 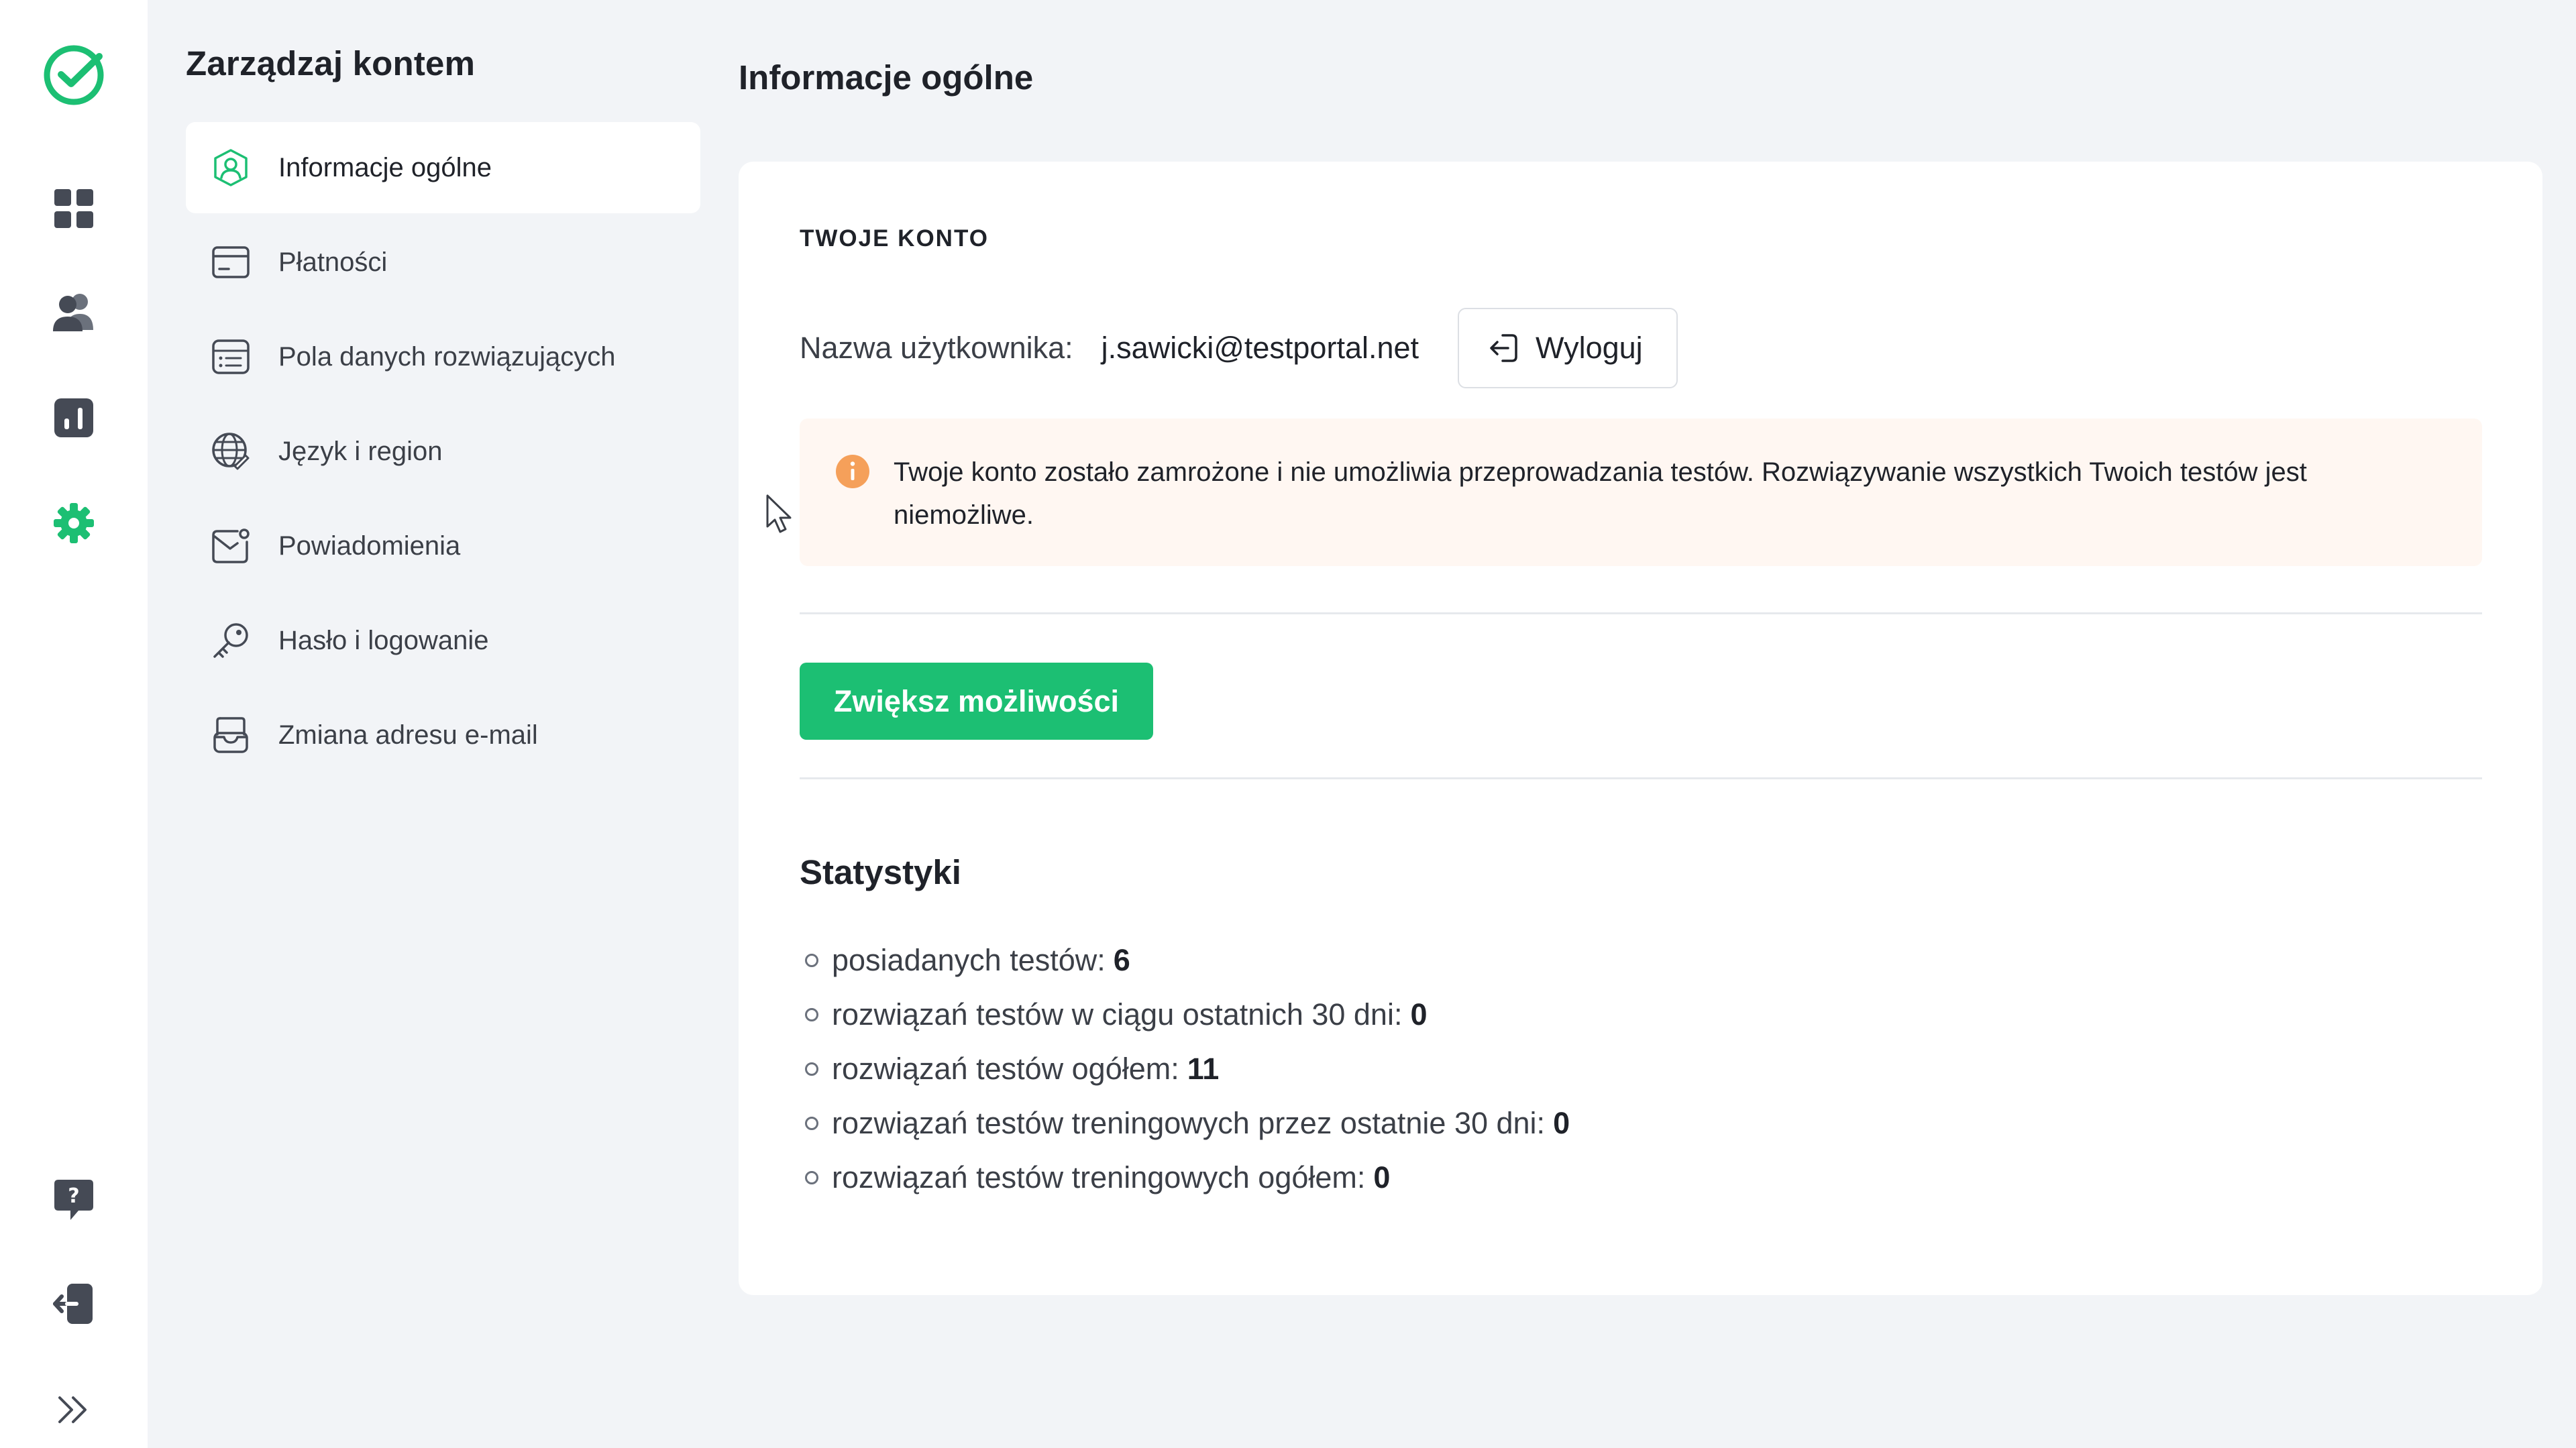 What do you see at coordinates (74, 312) in the screenshot?
I see `users-icon` at bounding box center [74, 312].